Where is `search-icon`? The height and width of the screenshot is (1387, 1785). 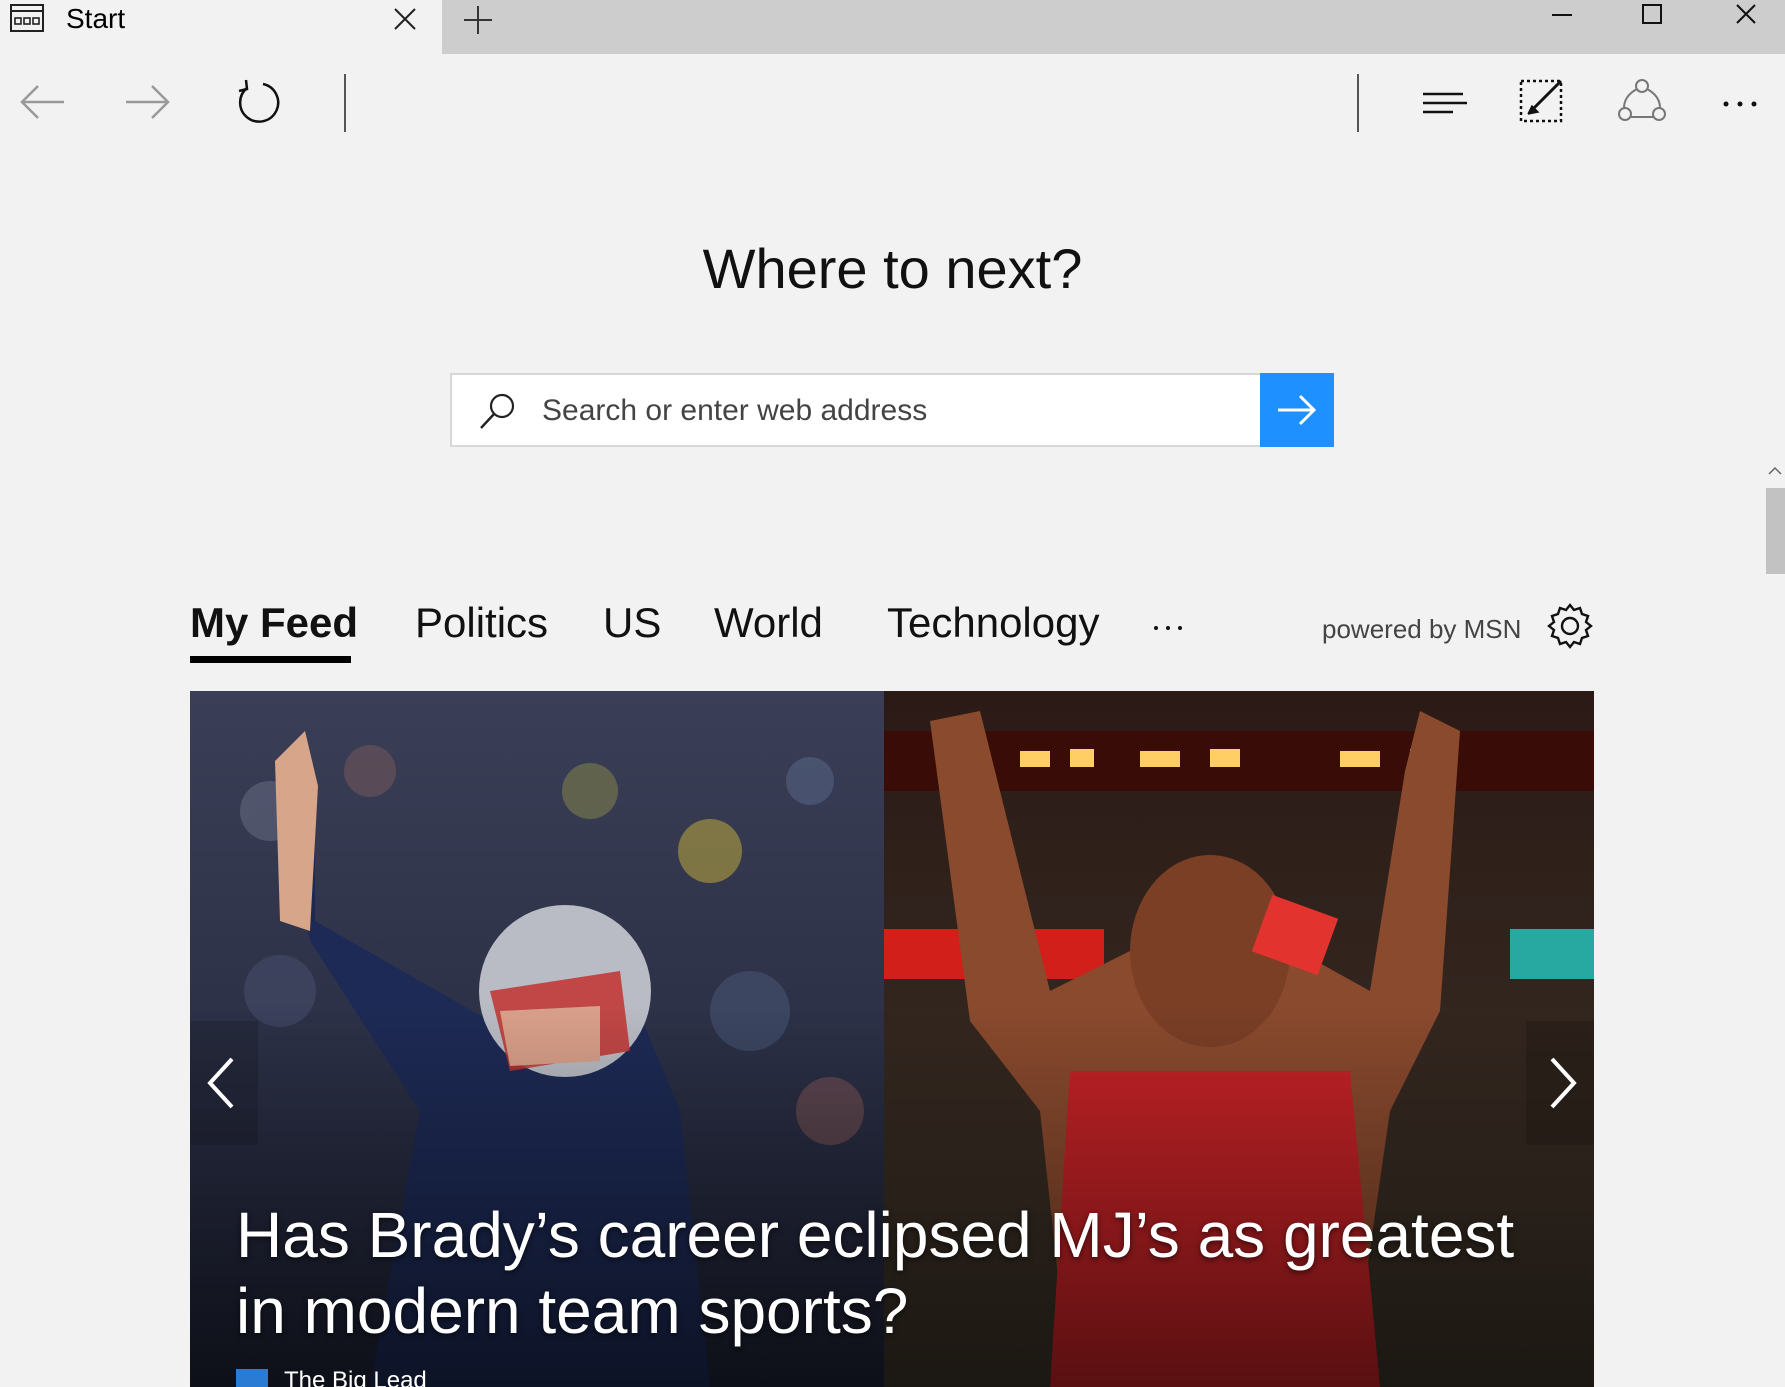 search-icon is located at coordinates (497, 411).